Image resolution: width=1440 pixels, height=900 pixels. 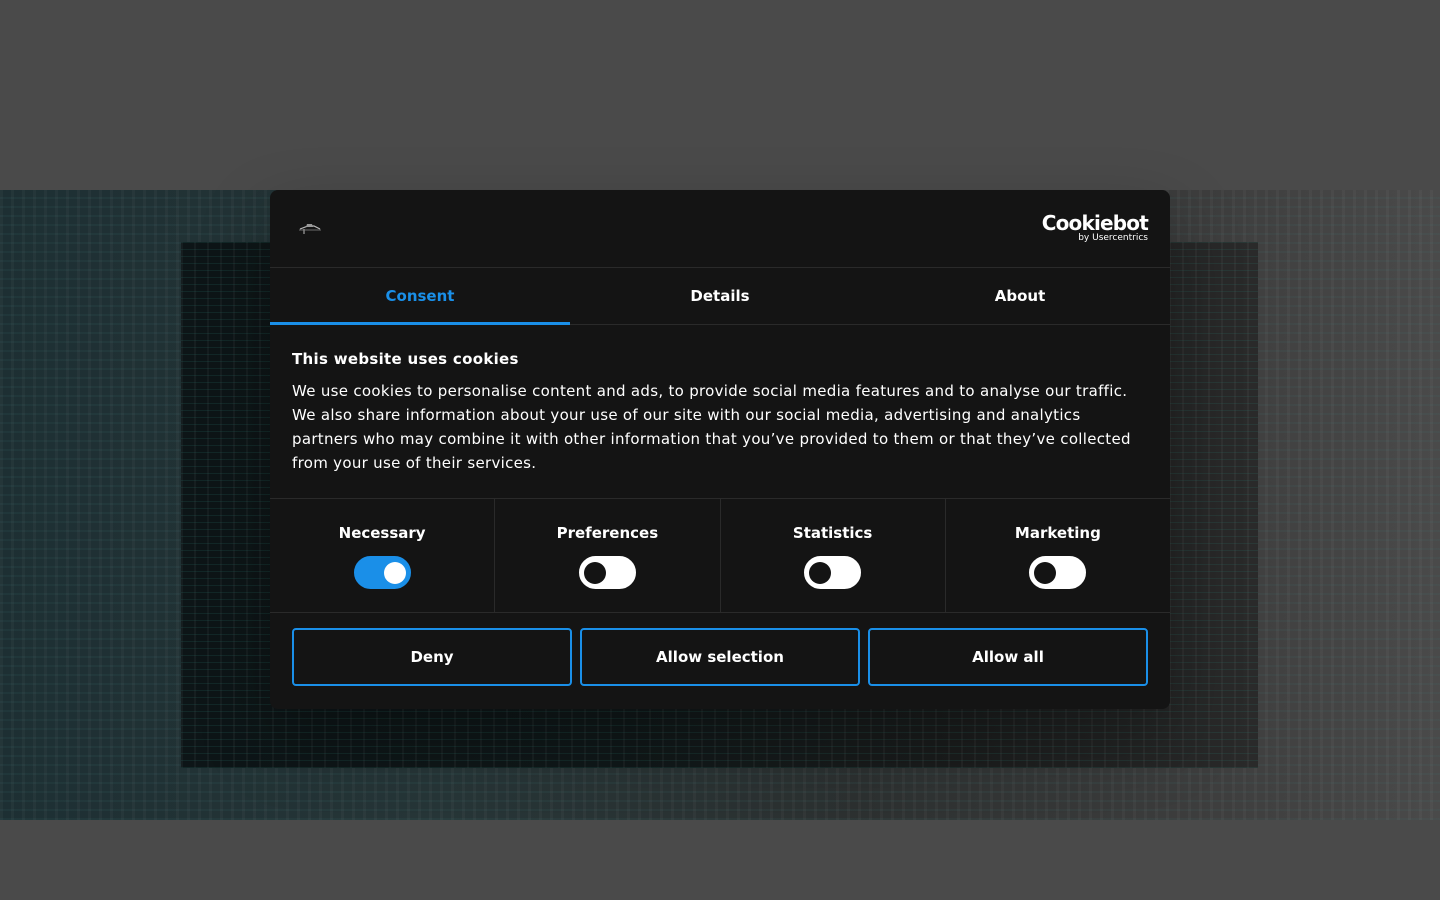 I want to click on site-logo-icon, so click(x=310, y=229).